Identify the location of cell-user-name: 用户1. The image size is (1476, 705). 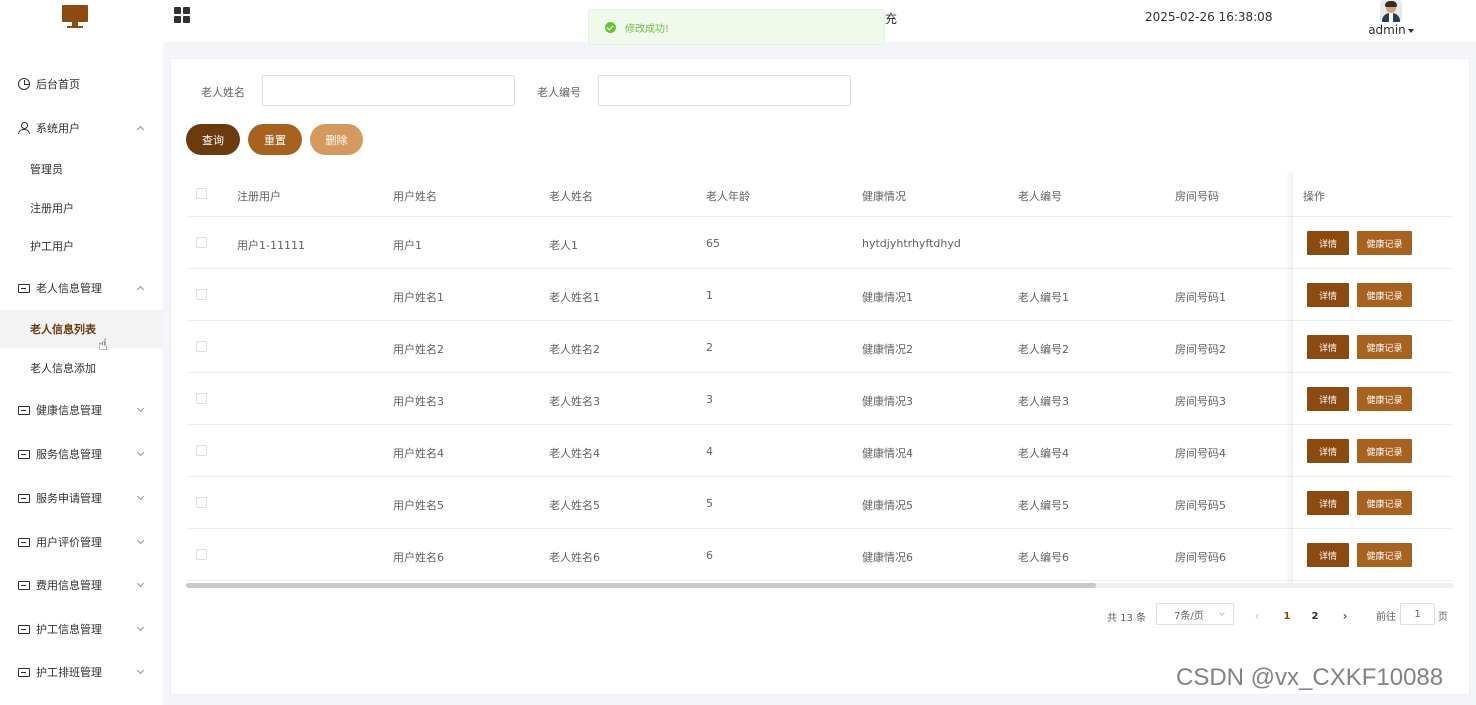
(407, 245).